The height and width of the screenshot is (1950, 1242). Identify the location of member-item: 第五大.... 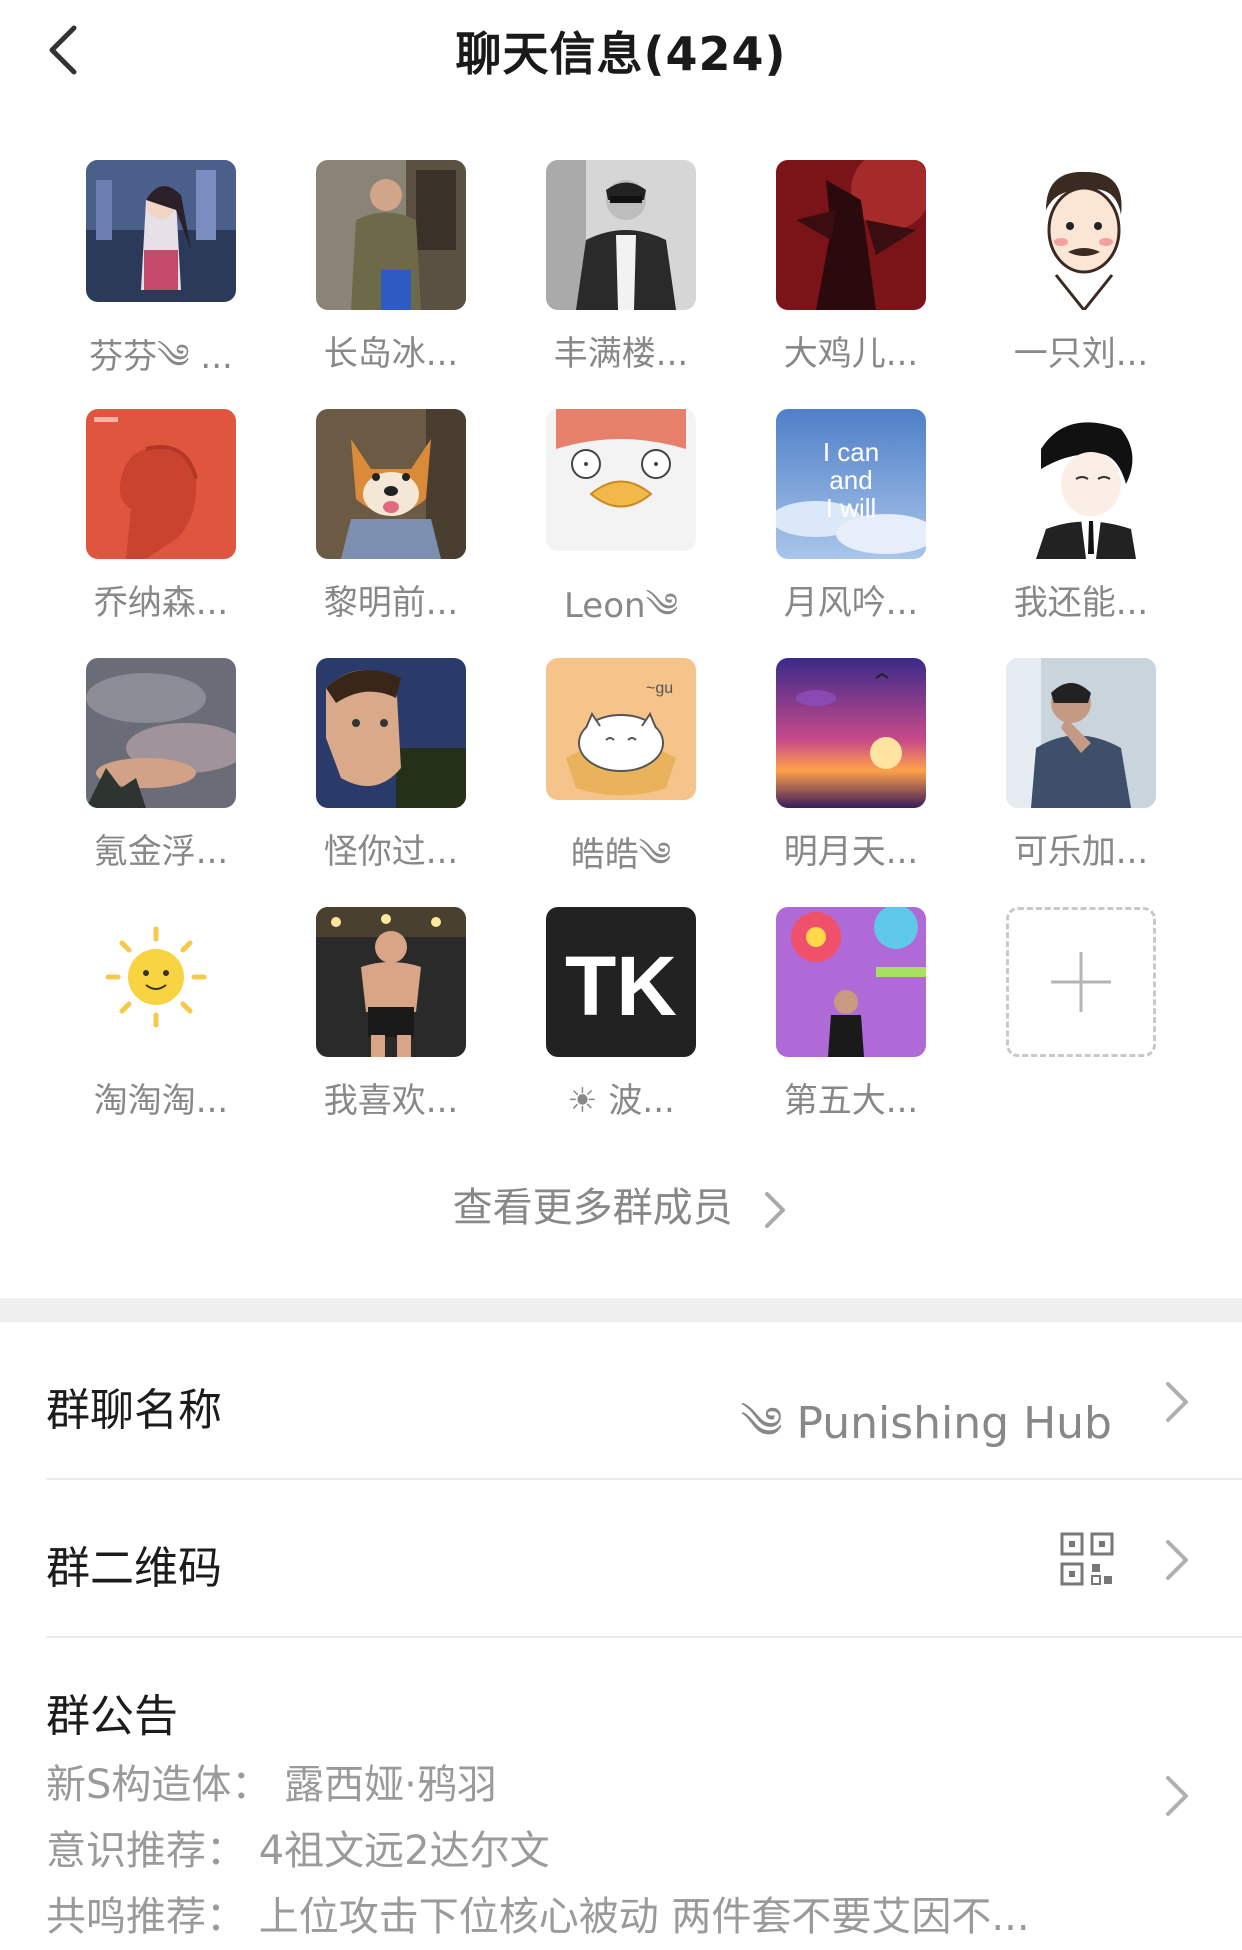
(851, 1031).